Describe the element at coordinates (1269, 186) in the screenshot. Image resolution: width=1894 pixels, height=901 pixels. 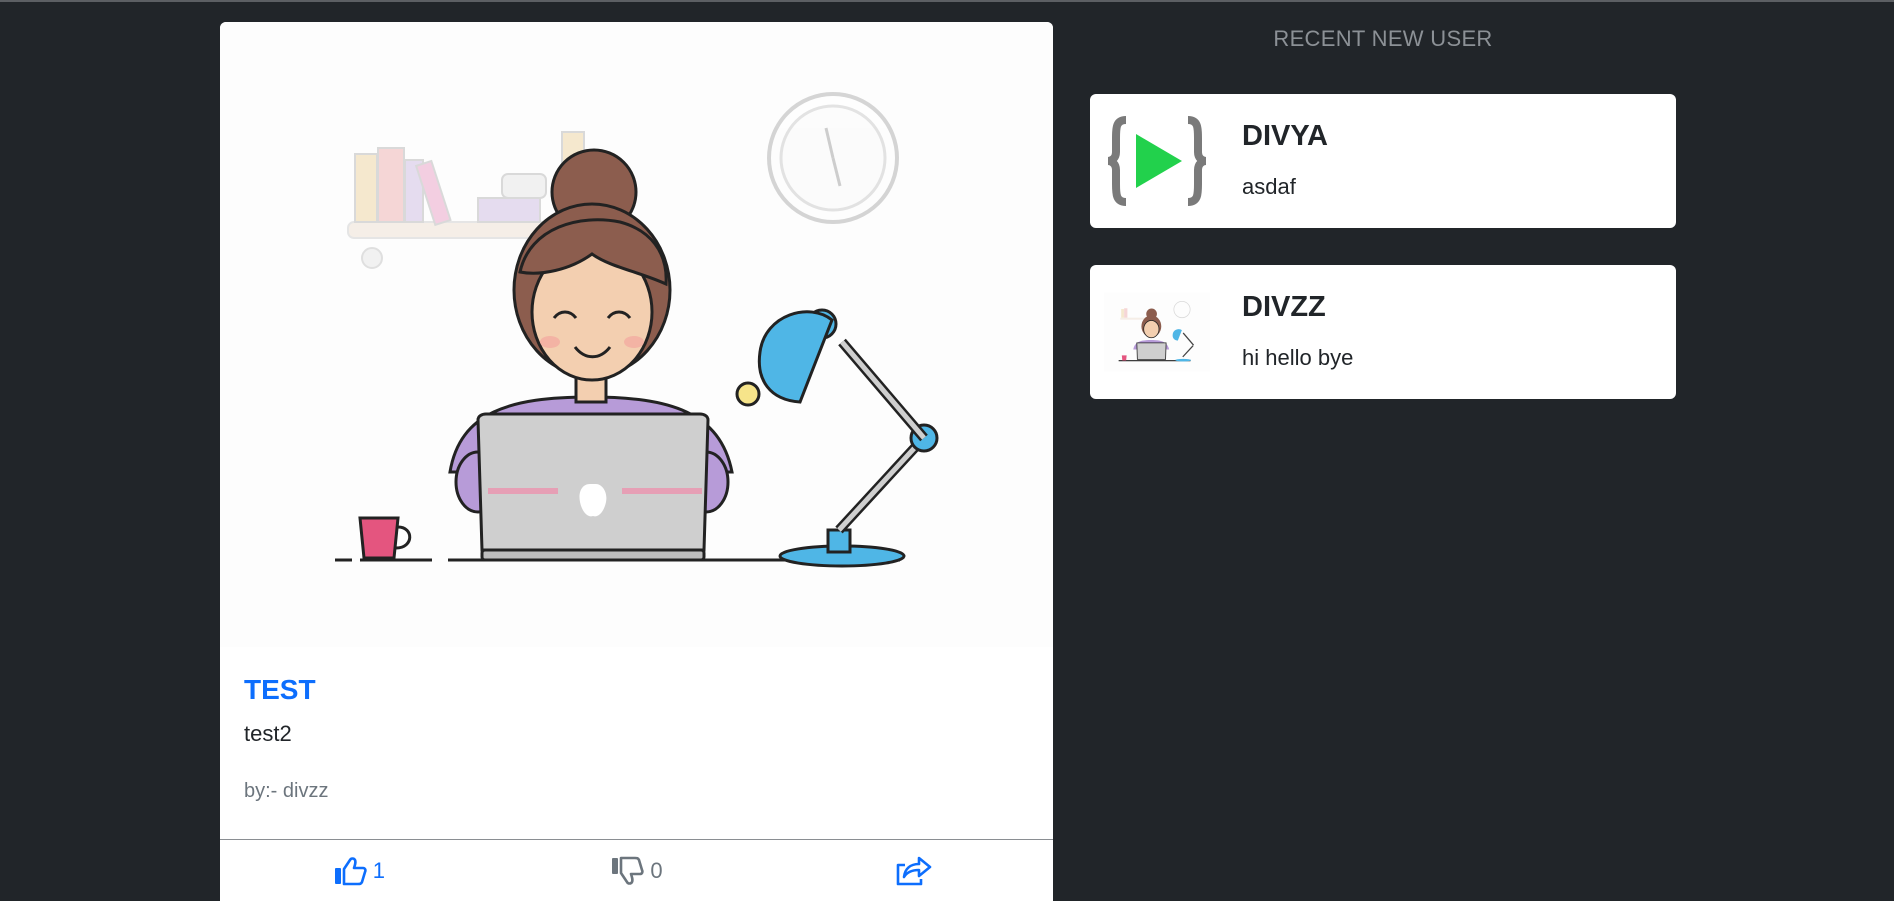
I see `user-bio: asdaf` at that location.